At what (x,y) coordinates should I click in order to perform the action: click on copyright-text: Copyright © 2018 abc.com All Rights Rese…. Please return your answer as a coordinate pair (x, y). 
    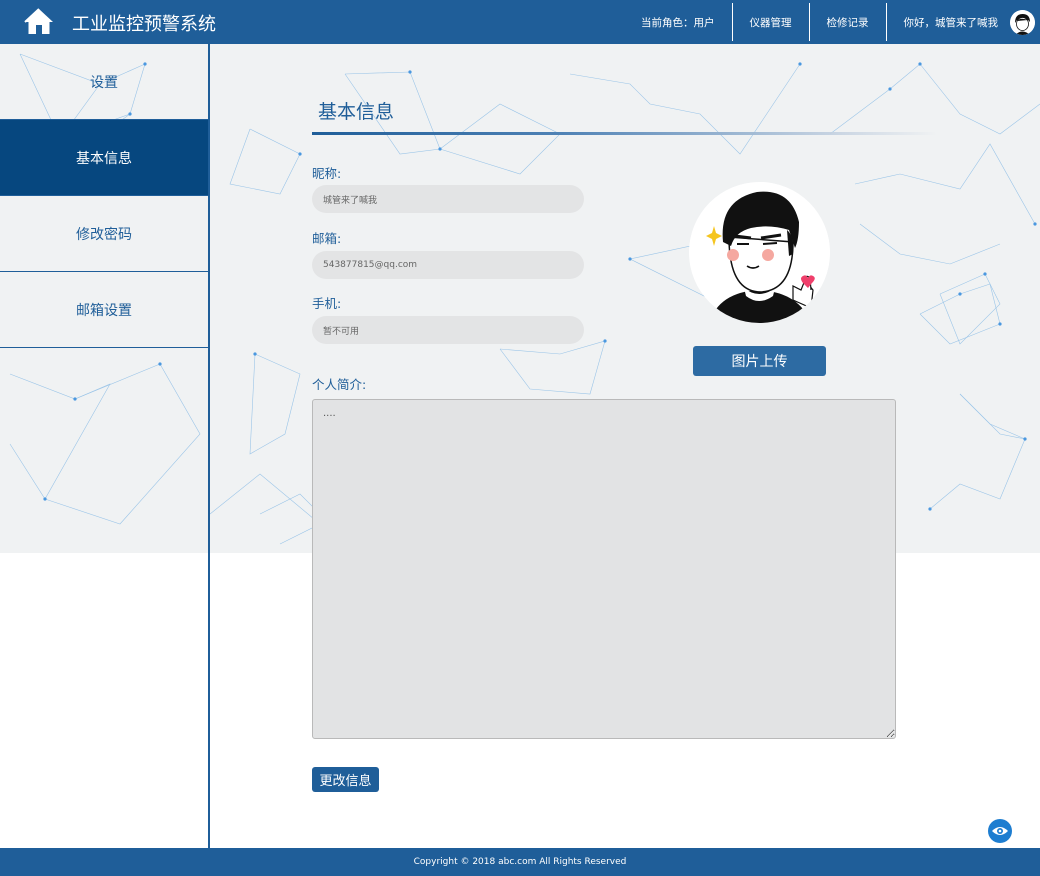
    Looking at the image, I should click on (520, 862).